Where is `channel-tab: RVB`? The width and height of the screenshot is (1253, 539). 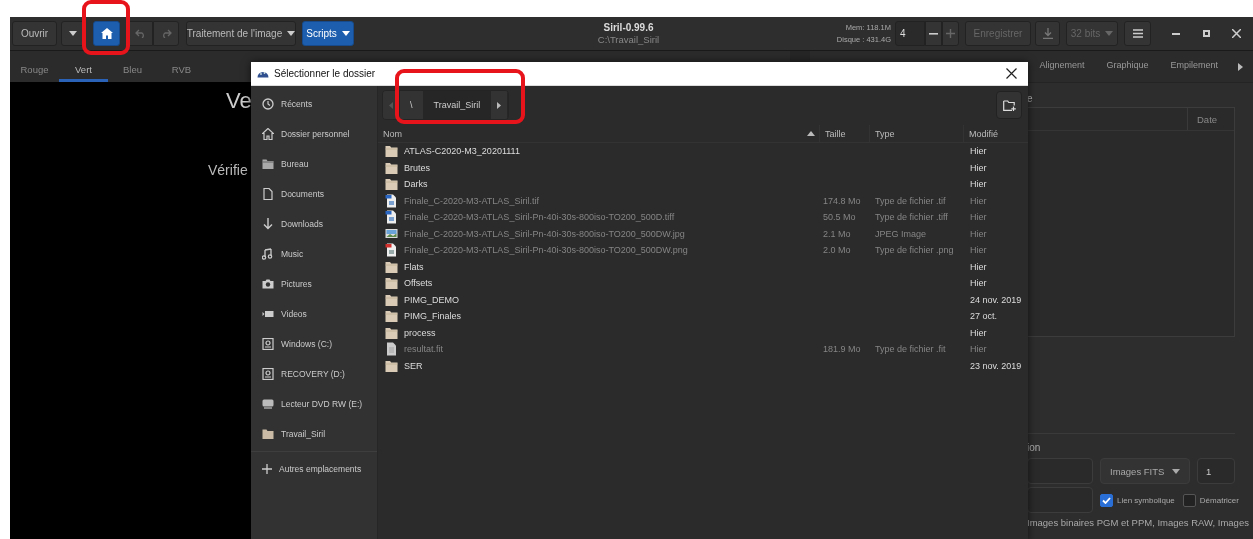
channel-tab: RVB is located at coordinates (181, 71).